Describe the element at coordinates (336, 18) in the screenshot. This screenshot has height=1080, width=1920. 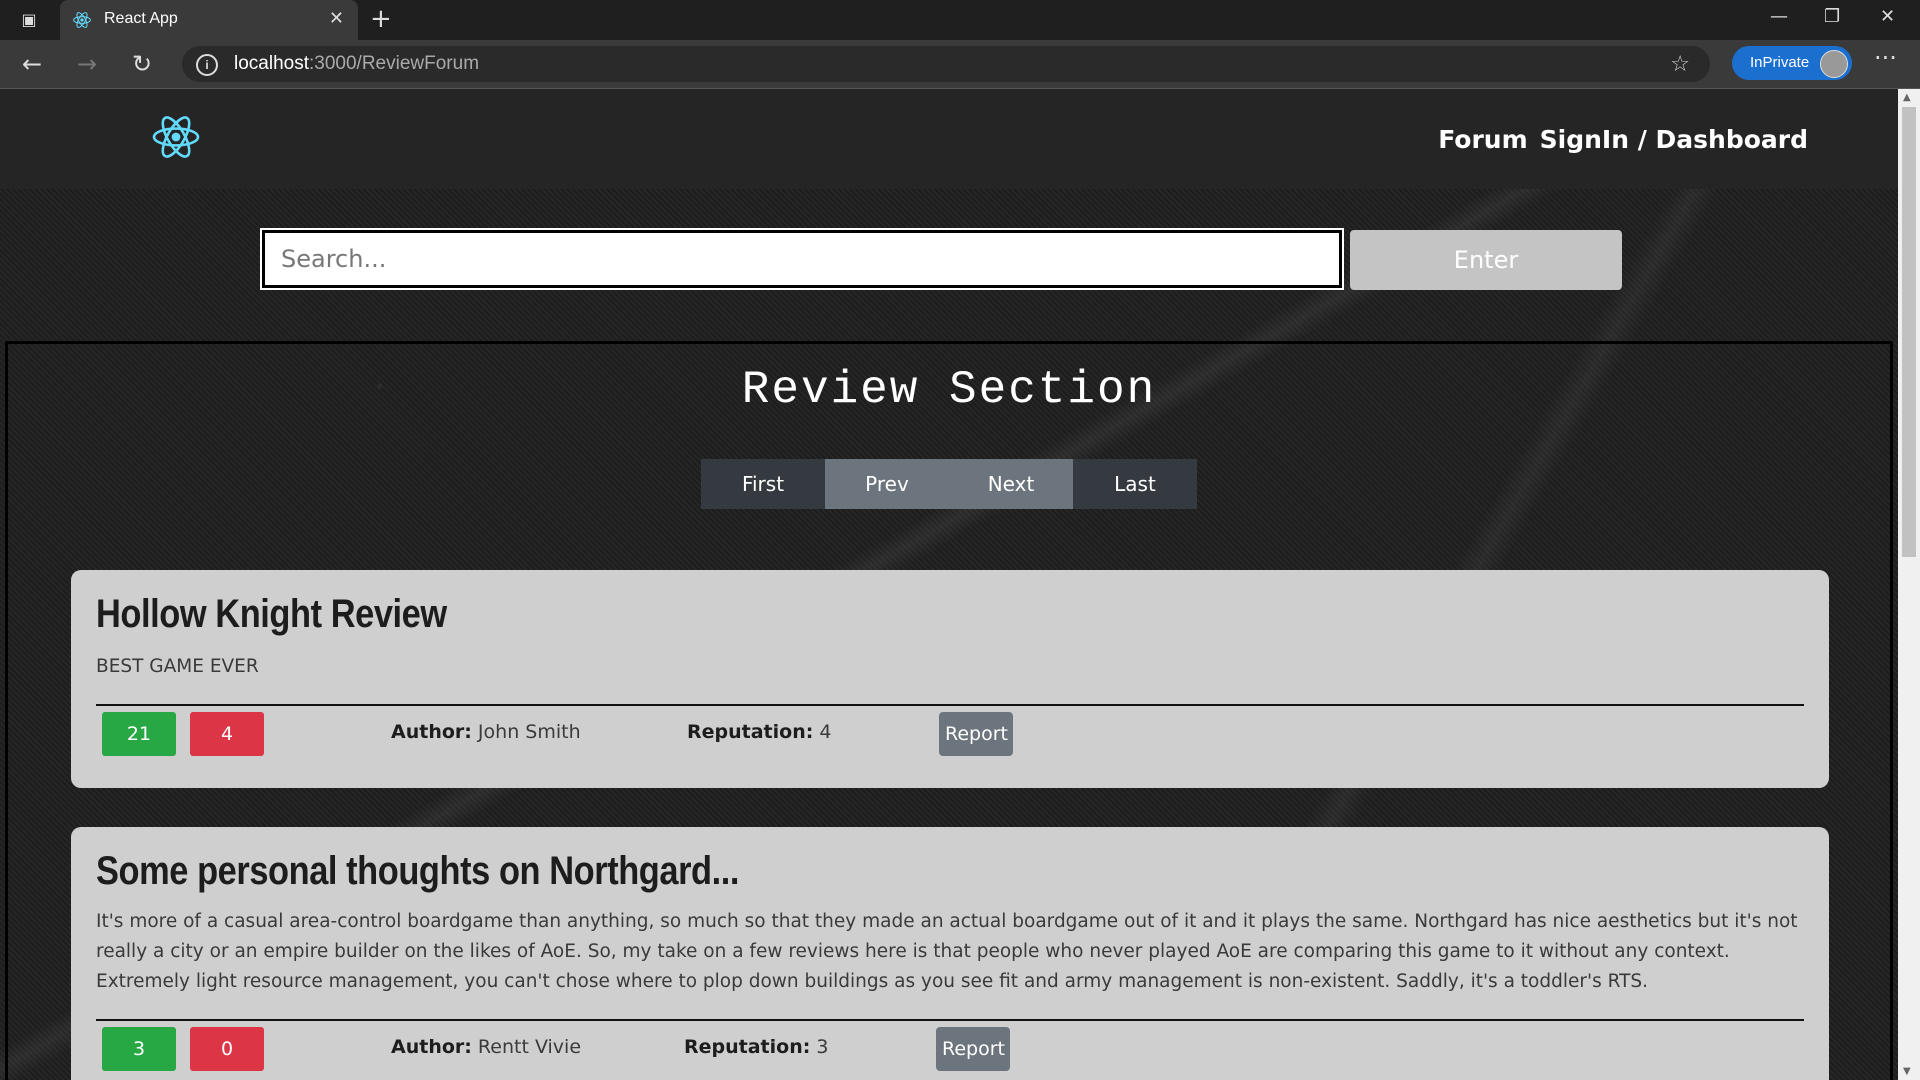
I see `tab-close-icon: ✕` at that location.